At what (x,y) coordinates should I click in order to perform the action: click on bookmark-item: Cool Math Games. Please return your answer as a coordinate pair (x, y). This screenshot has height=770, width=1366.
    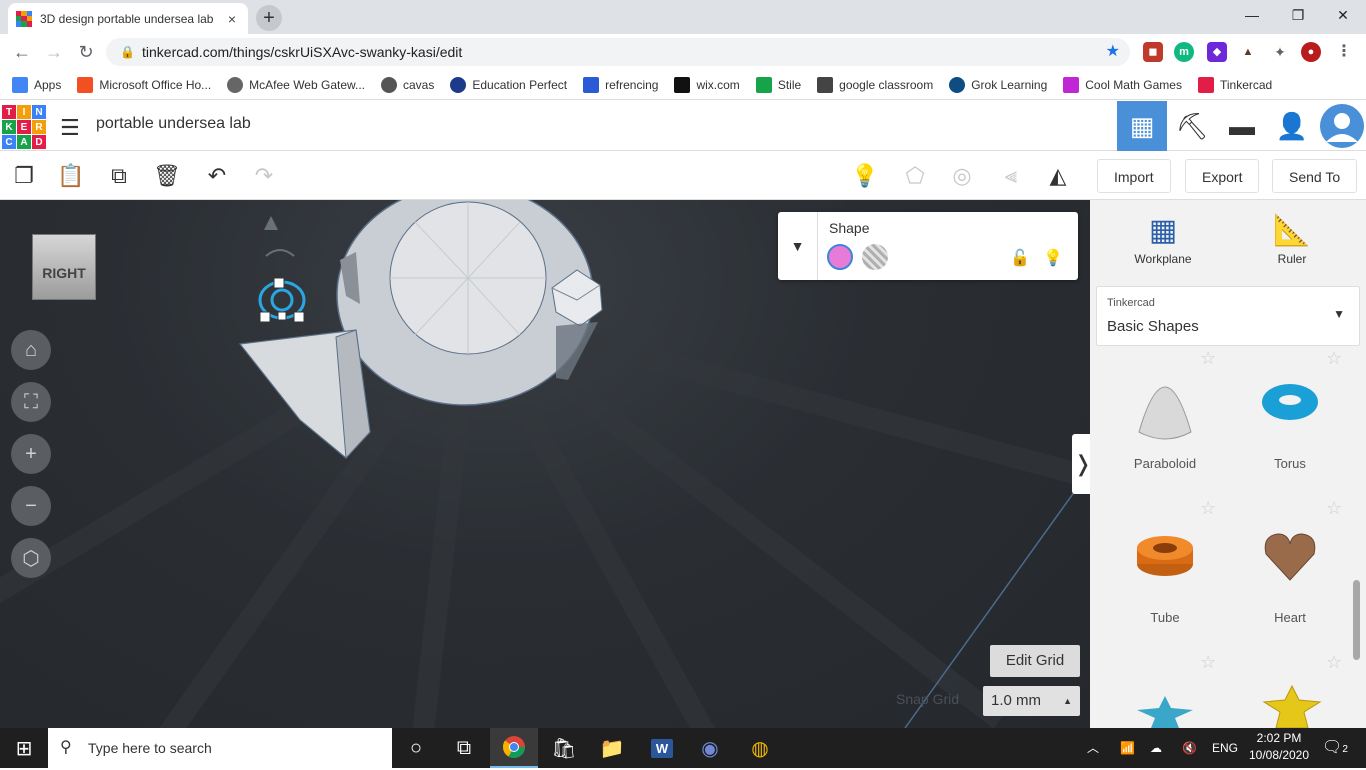
    Looking at the image, I should click on (1122, 84).